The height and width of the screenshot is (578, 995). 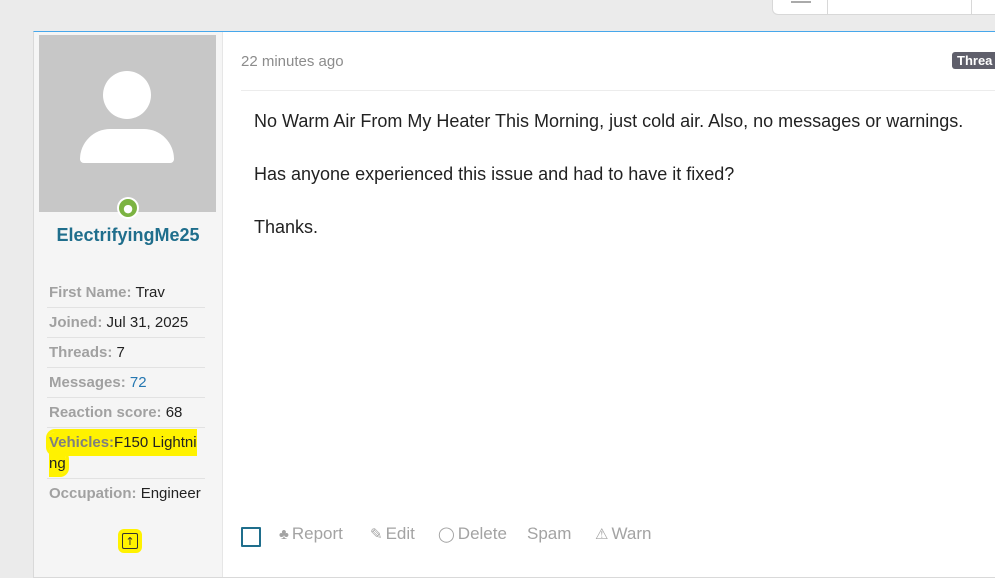 I want to click on stat-occupation: Occupation: Engineer, so click(x=126, y=493).